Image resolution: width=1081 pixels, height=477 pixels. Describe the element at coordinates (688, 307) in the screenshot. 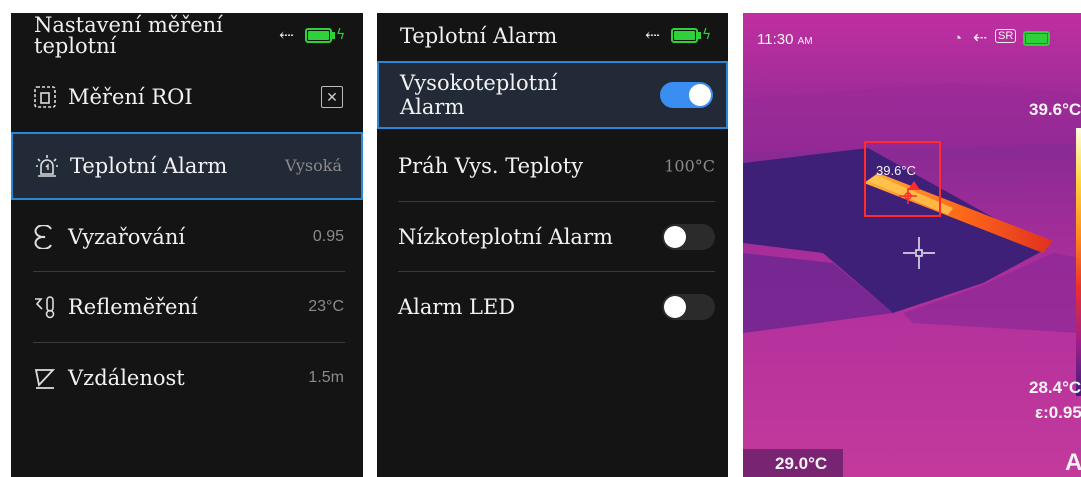

I see `alarm-led-toggle` at that location.